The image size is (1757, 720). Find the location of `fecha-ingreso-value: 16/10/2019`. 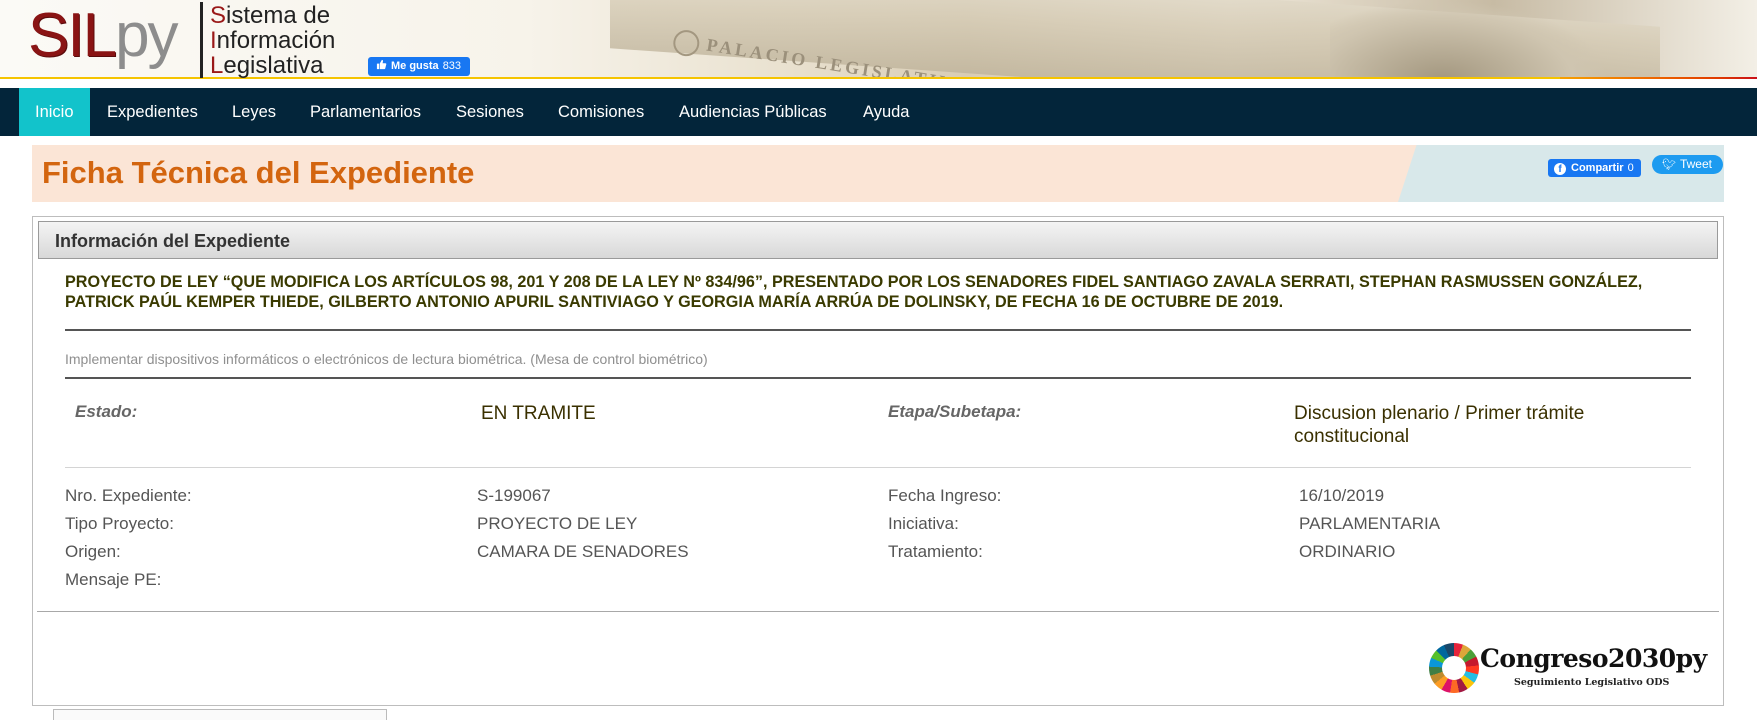

fecha-ingreso-value: 16/10/2019 is located at coordinates (1342, 495).